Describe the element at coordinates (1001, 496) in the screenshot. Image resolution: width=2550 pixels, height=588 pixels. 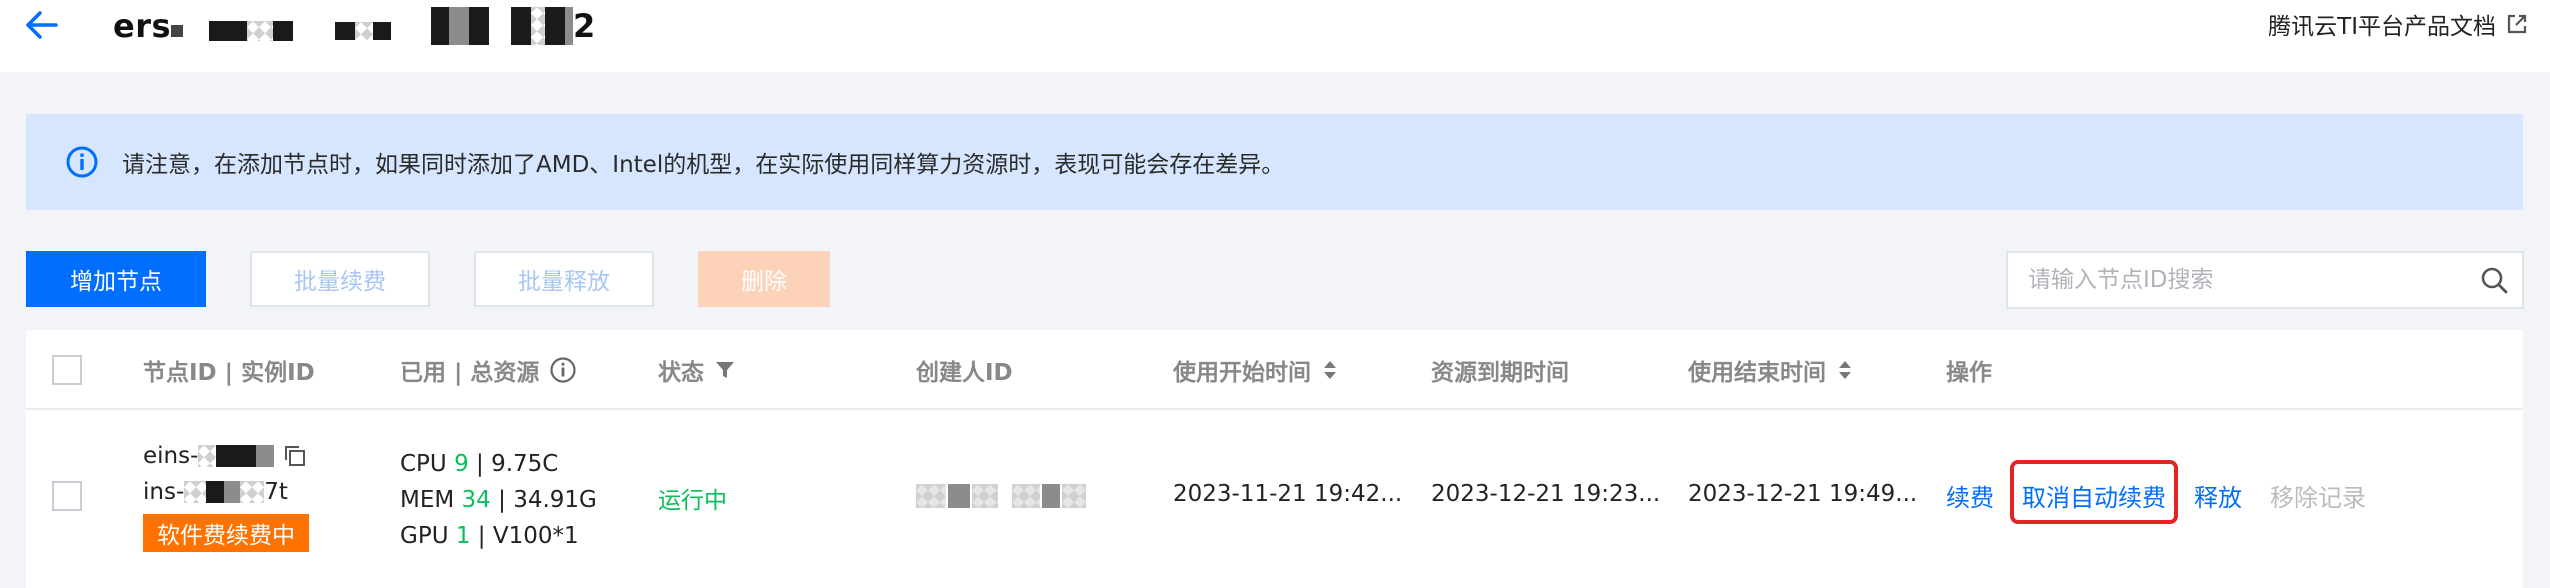
I see `creator-id-redacted` at that location.